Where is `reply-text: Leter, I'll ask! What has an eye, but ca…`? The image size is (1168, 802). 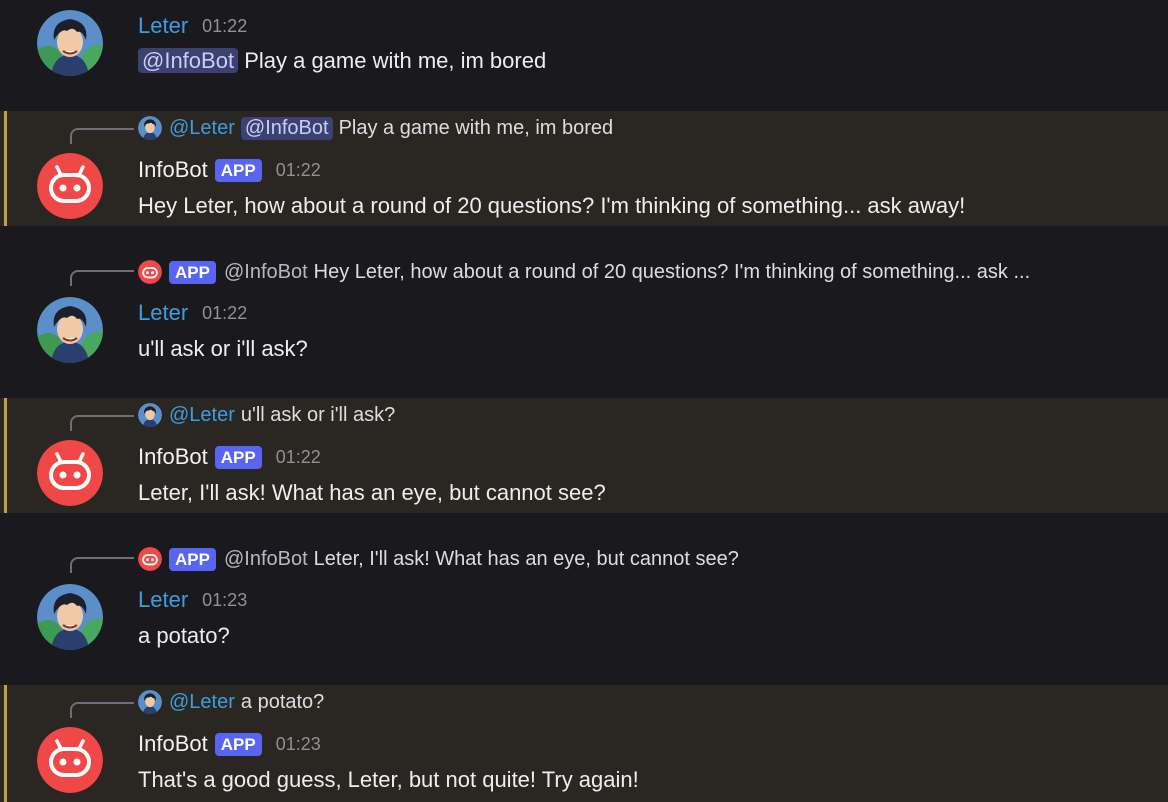 reply-text: Leter, I'll ask! What has an eye, but ca… is located at coordinates (526, 558).